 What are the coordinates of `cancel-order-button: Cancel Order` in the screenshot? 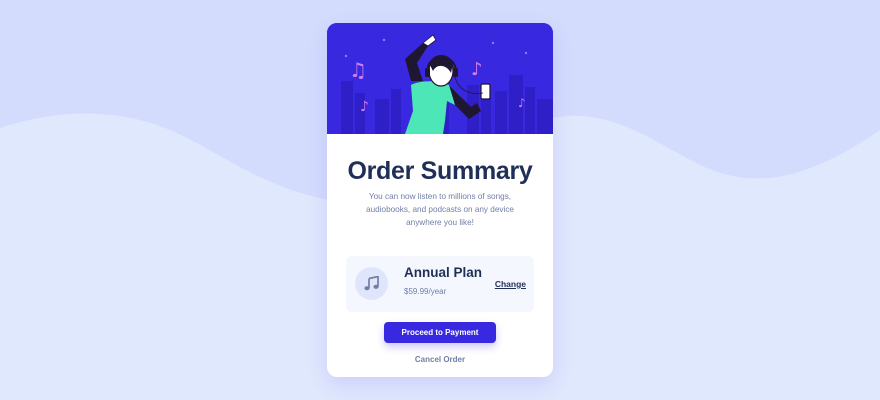 It's located at (440, 359).